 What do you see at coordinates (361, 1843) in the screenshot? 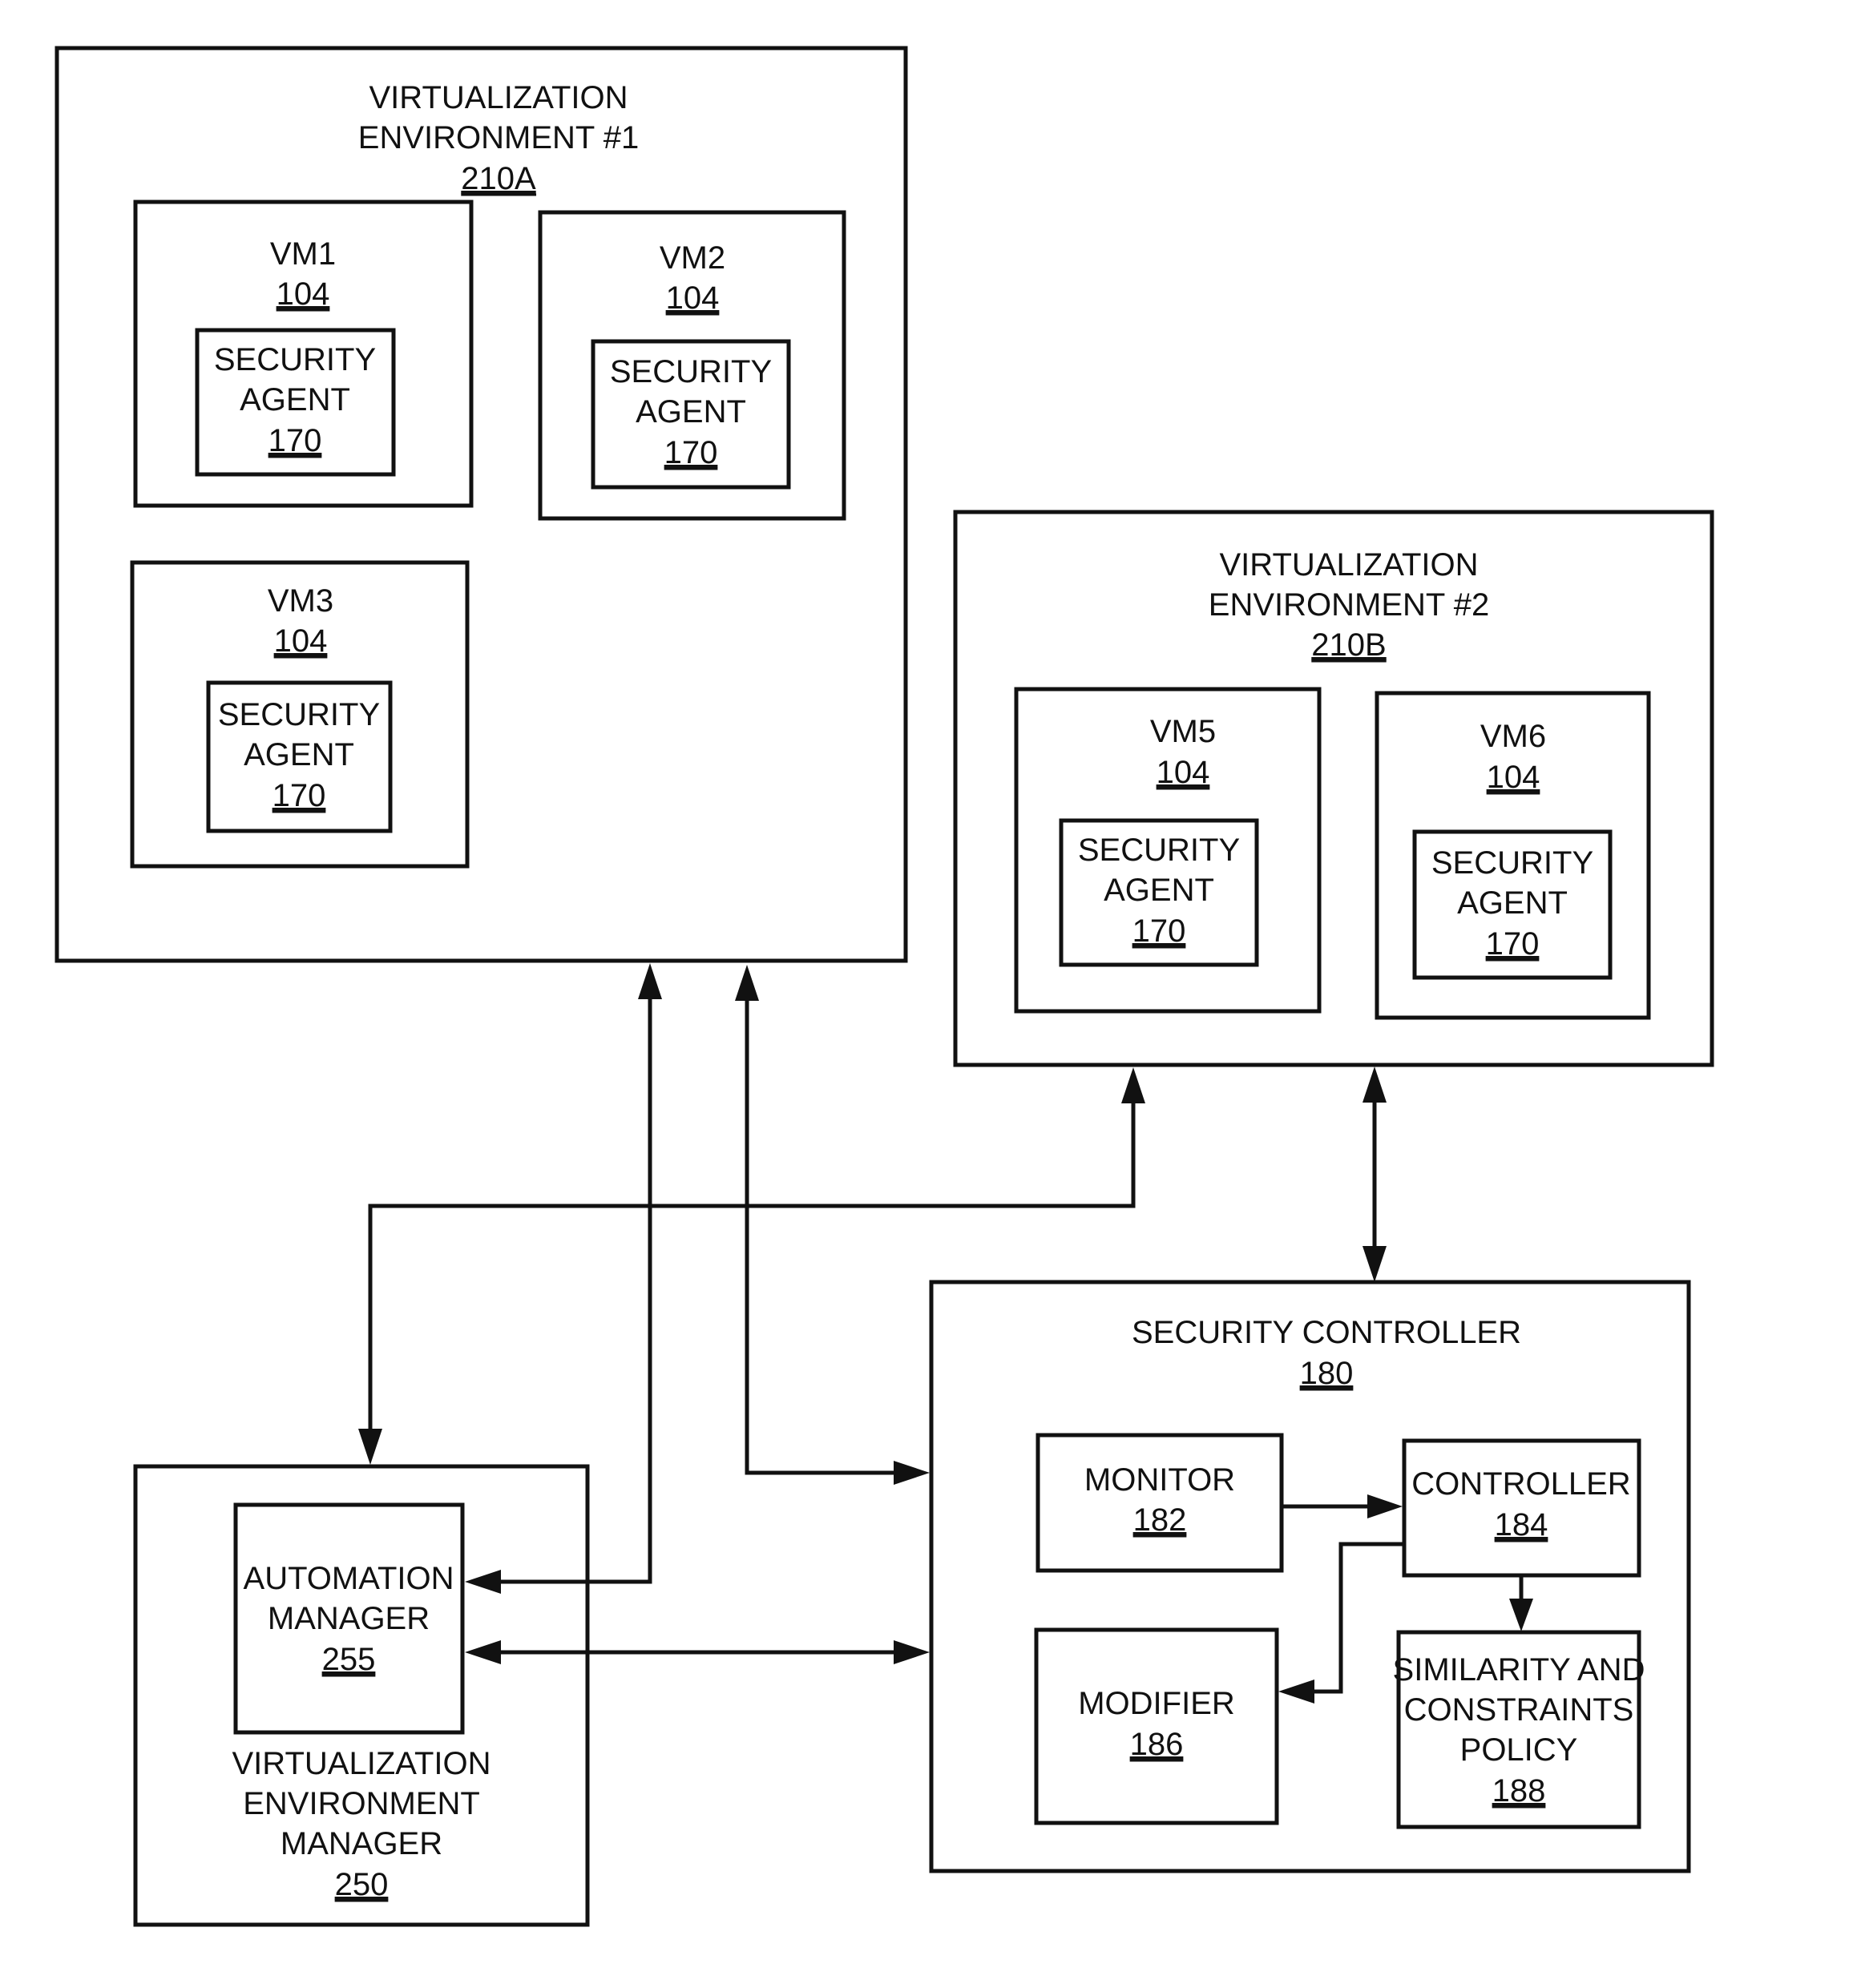
I see `env-manager-label-line3: MANAGER` at bounding box center [361, 1843].